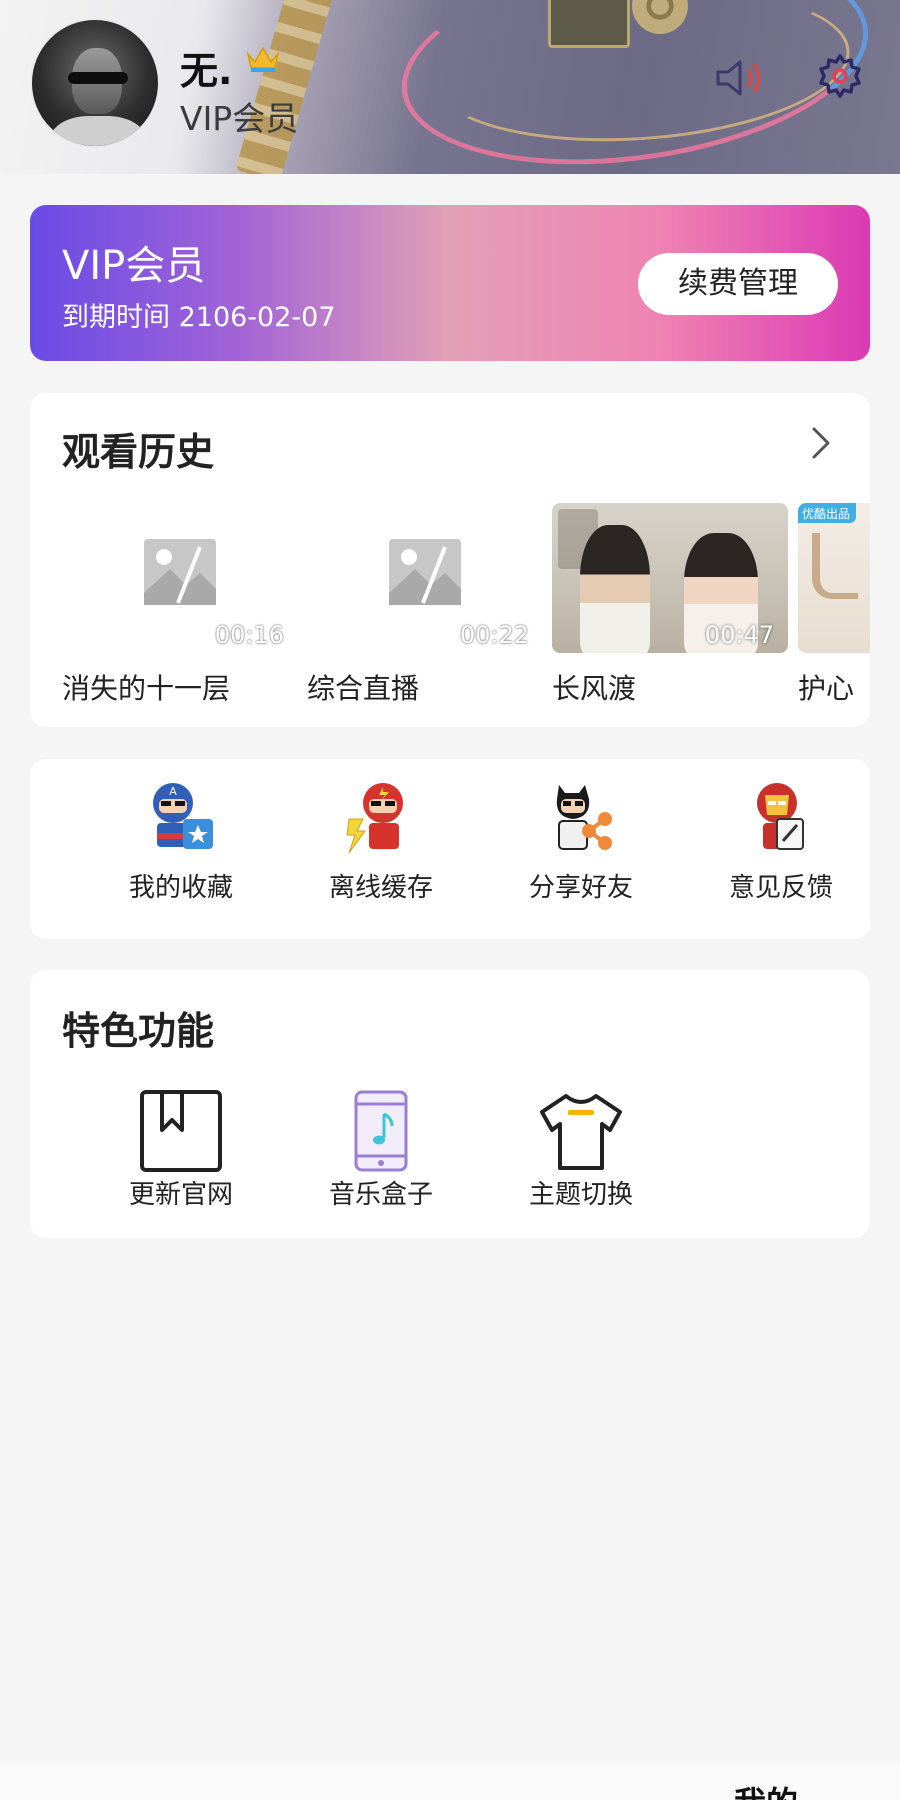 The image size is (900, 1800). Describe the element at coordinates (138, 452) in the screenshot. I see `history-title: 观看历史` at that location.